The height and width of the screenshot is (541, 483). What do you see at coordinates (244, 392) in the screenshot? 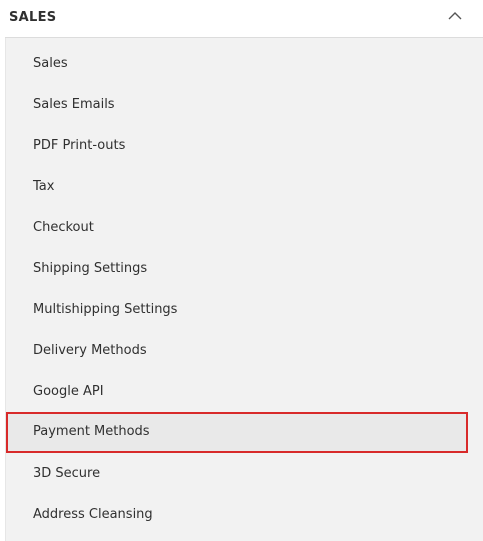
I see `menu-item-google-api: Google API` at bounding box center [244, 392].